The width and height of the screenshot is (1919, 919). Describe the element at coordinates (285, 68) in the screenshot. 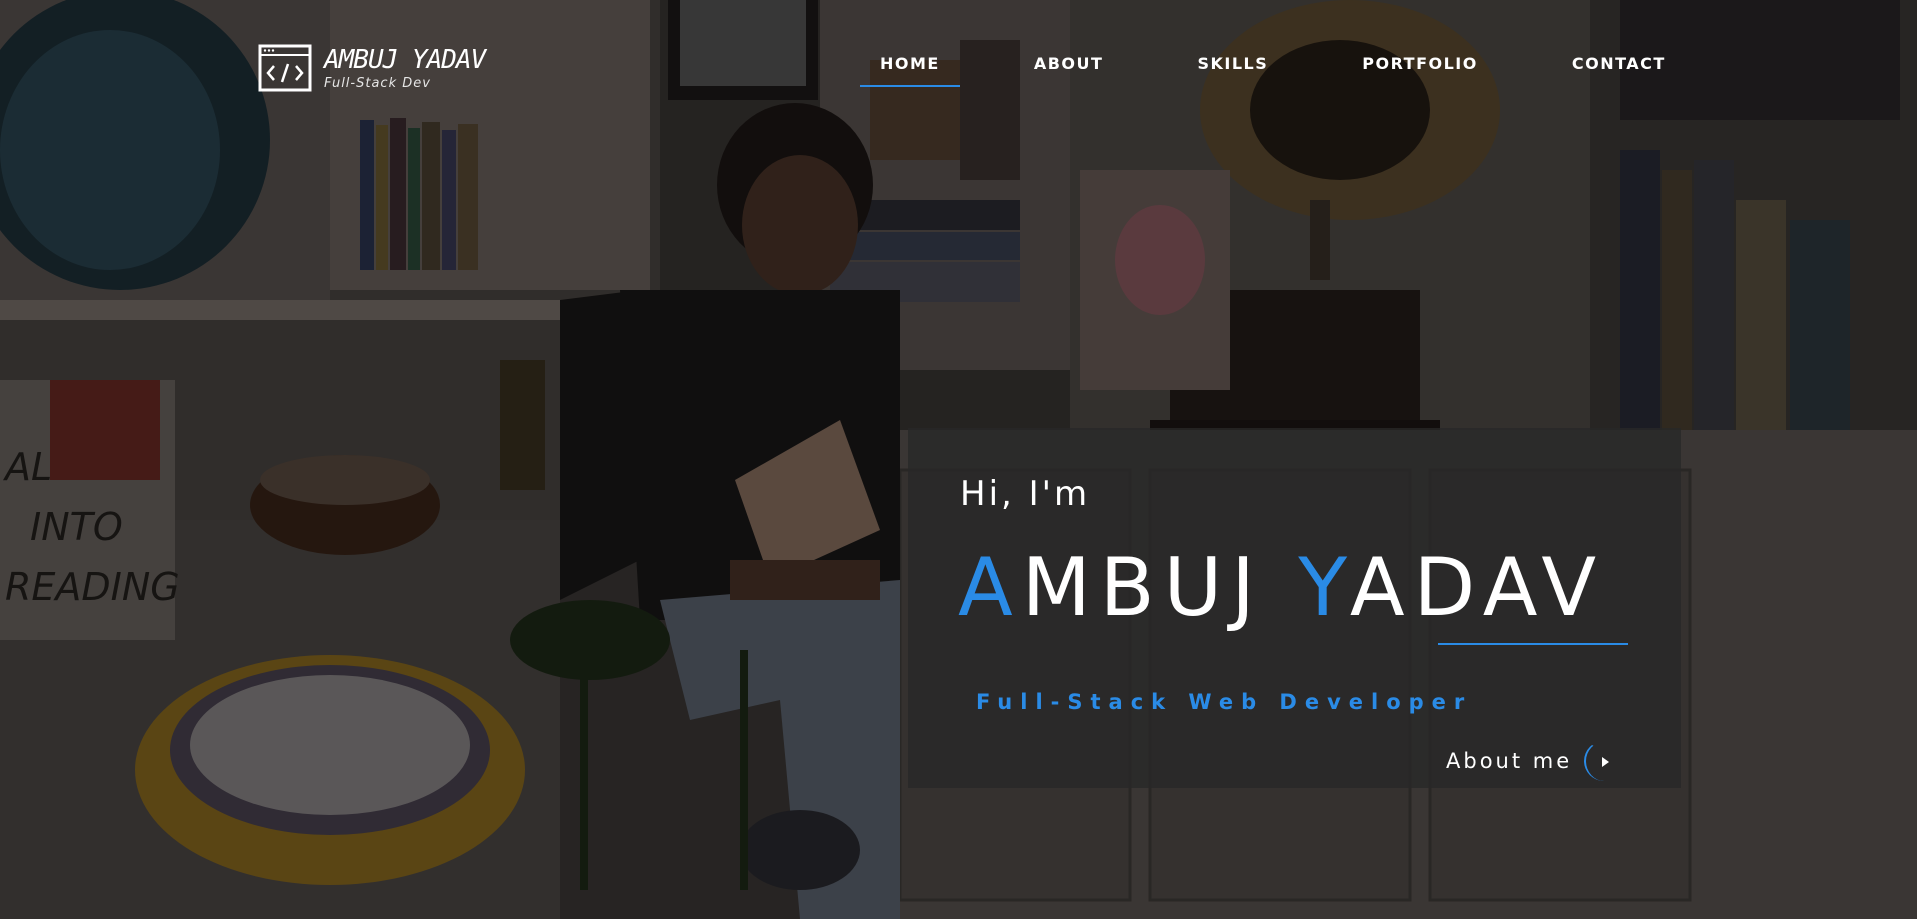

I see `code-window-icon` at that location.